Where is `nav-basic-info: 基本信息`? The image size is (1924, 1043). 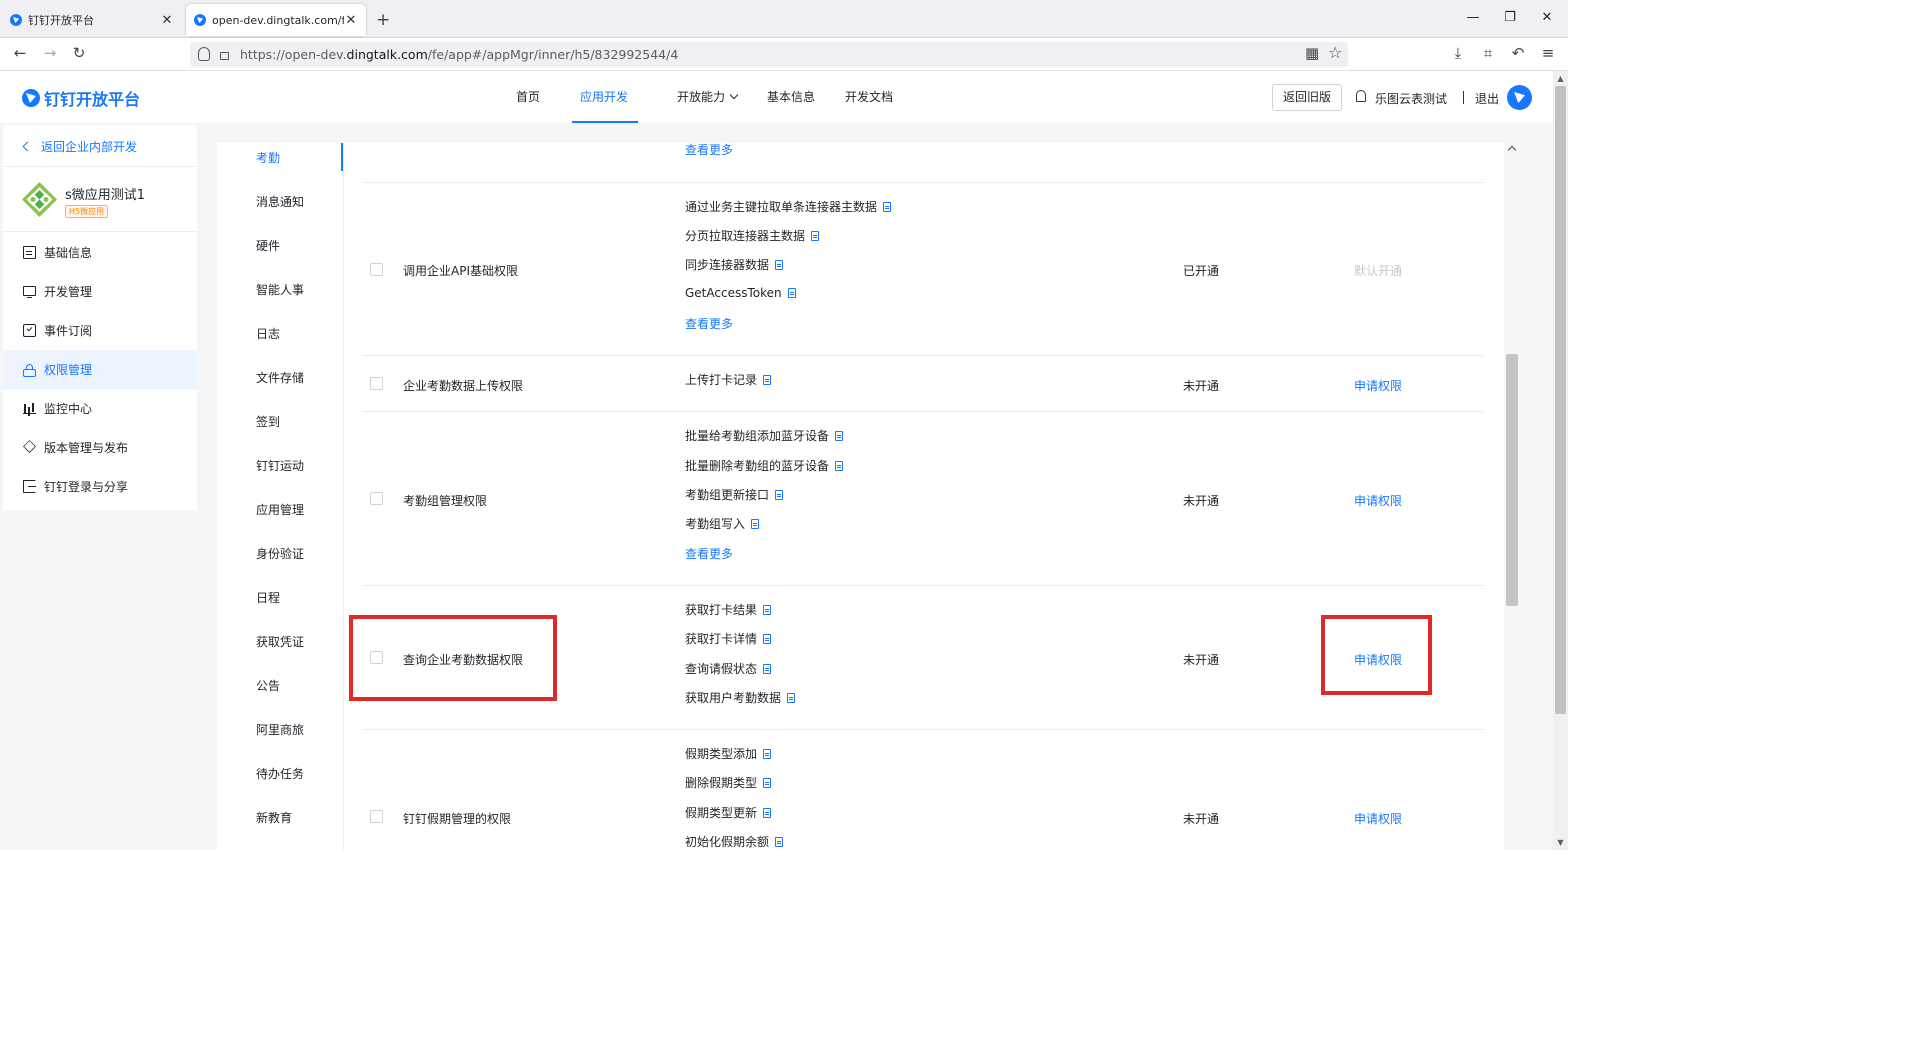
nav-basic-info: 基本信息 is located at coordinates (791, 97).